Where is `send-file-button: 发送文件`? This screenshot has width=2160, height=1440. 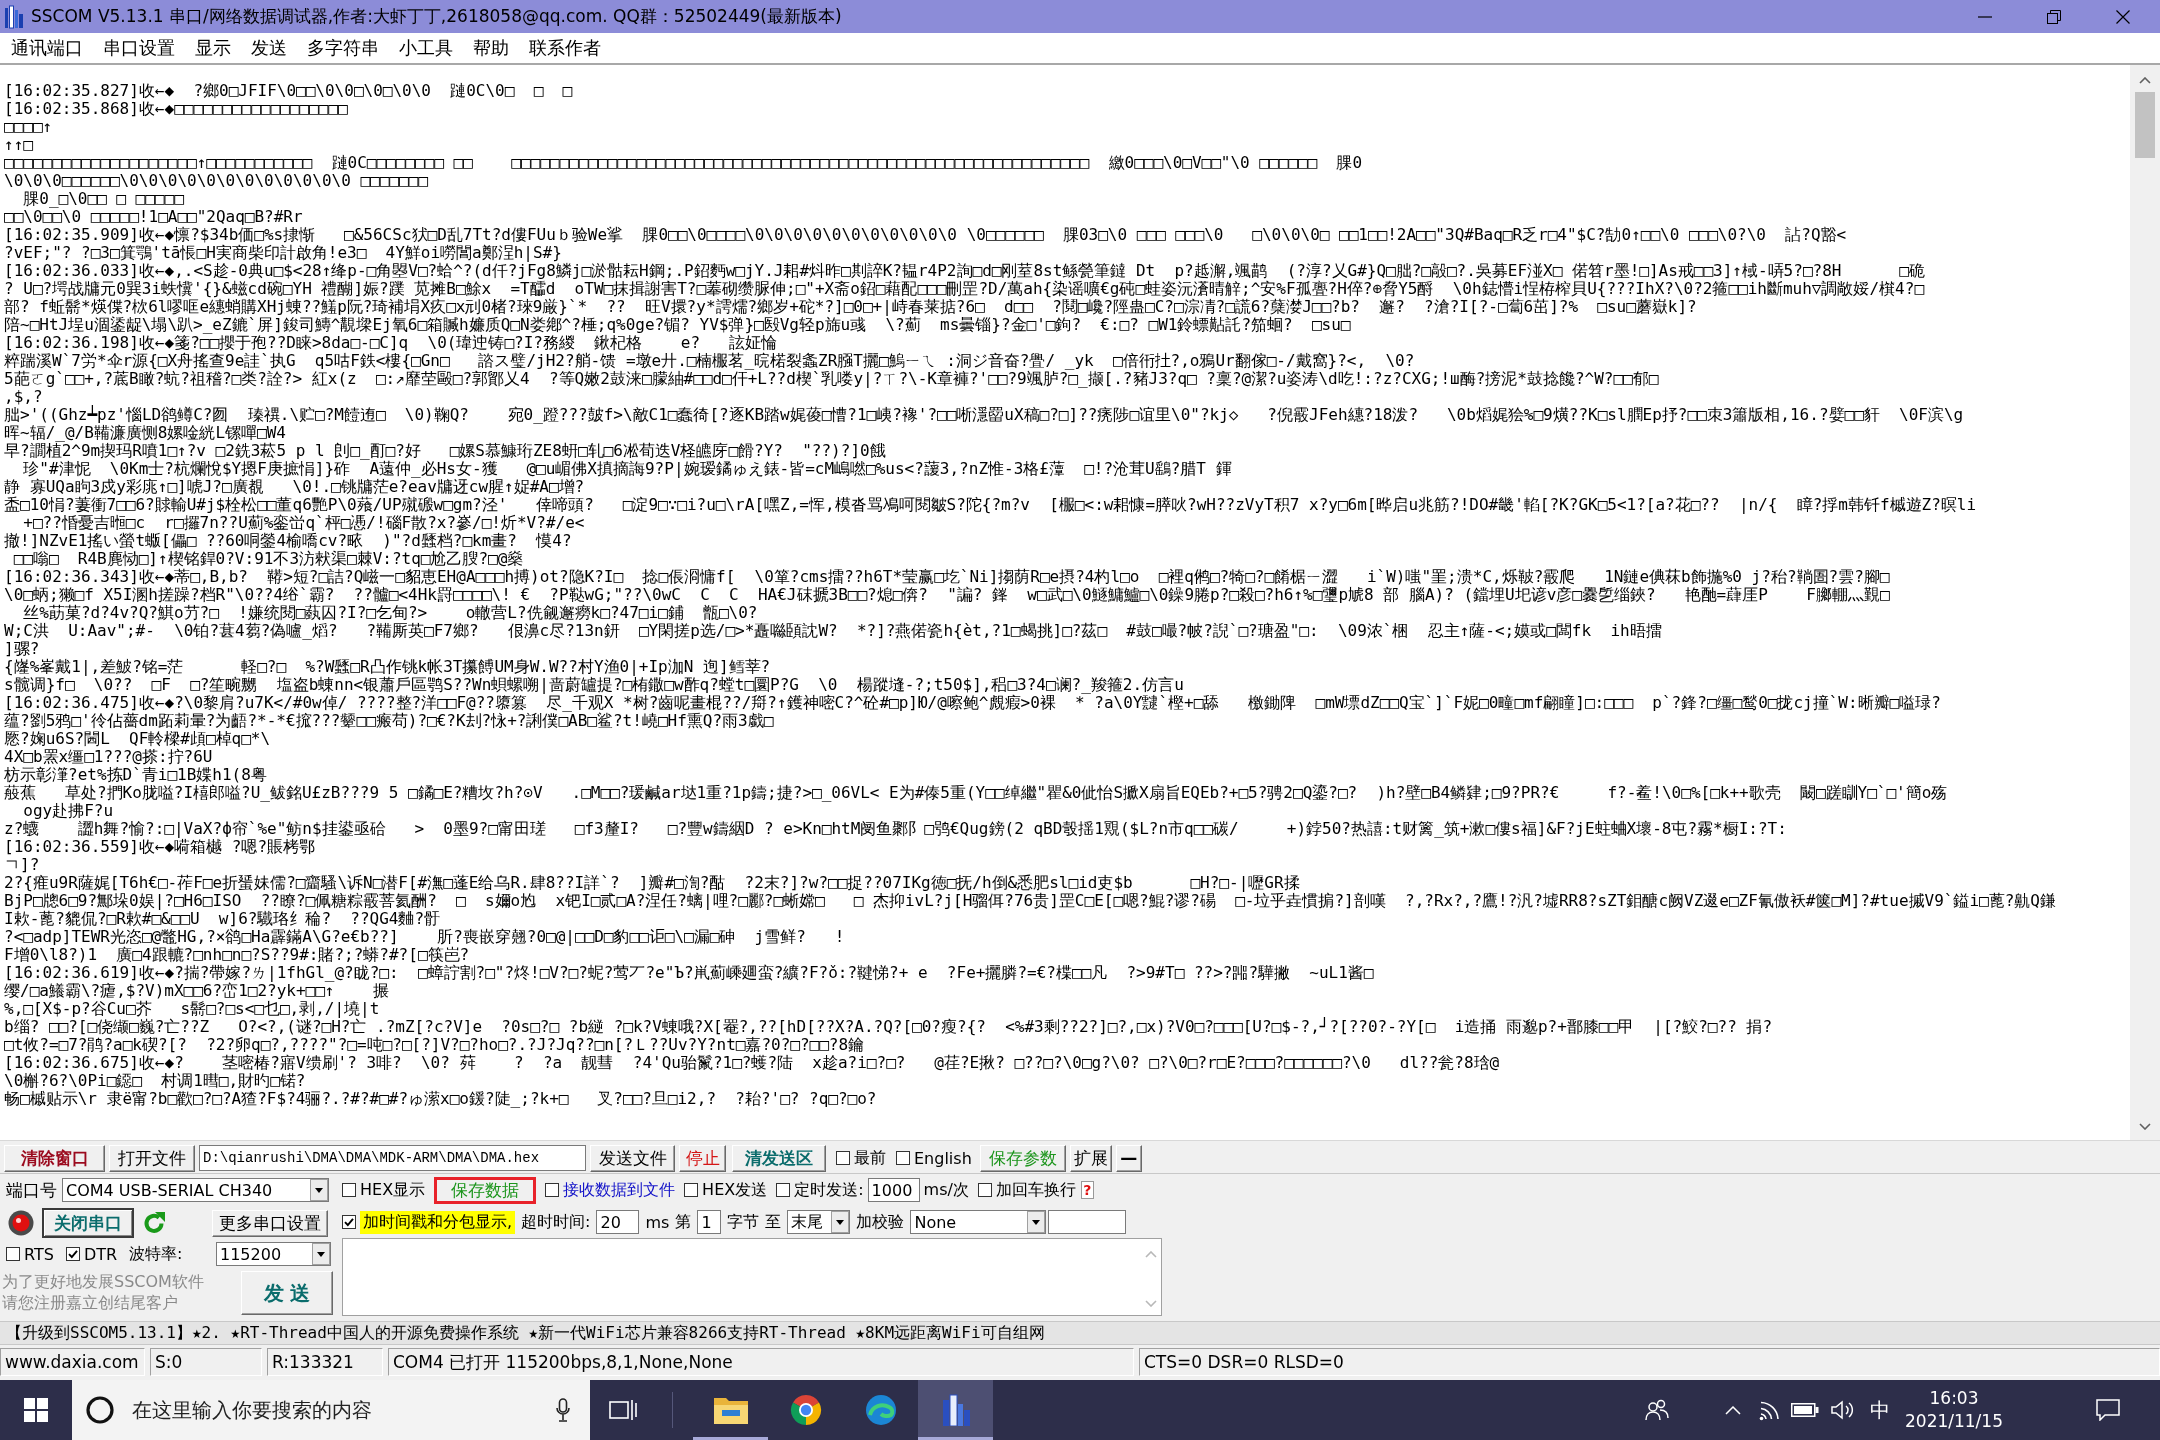
send-file-button: 发送文件 is located at coordinates (632, 1158).